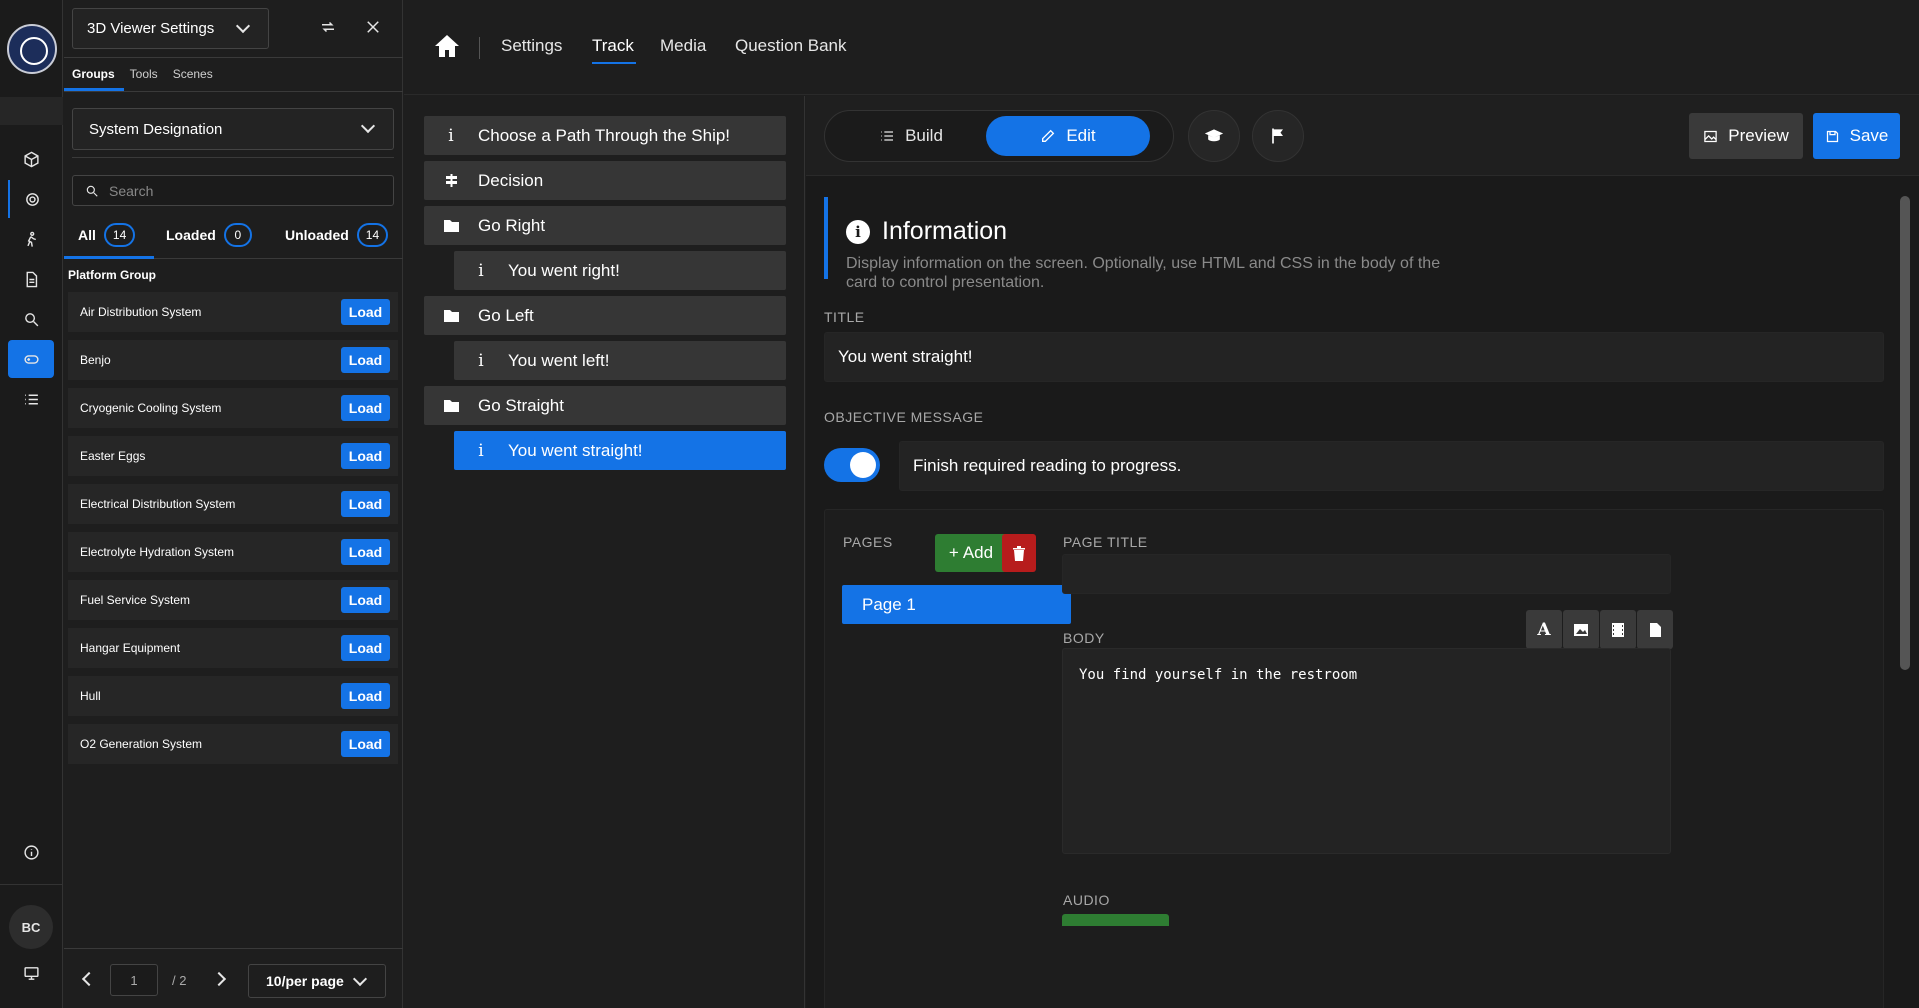 The image size is (1919, 1008). I want to click on tree-node-selected: i You went straight!, so click(620, 450).